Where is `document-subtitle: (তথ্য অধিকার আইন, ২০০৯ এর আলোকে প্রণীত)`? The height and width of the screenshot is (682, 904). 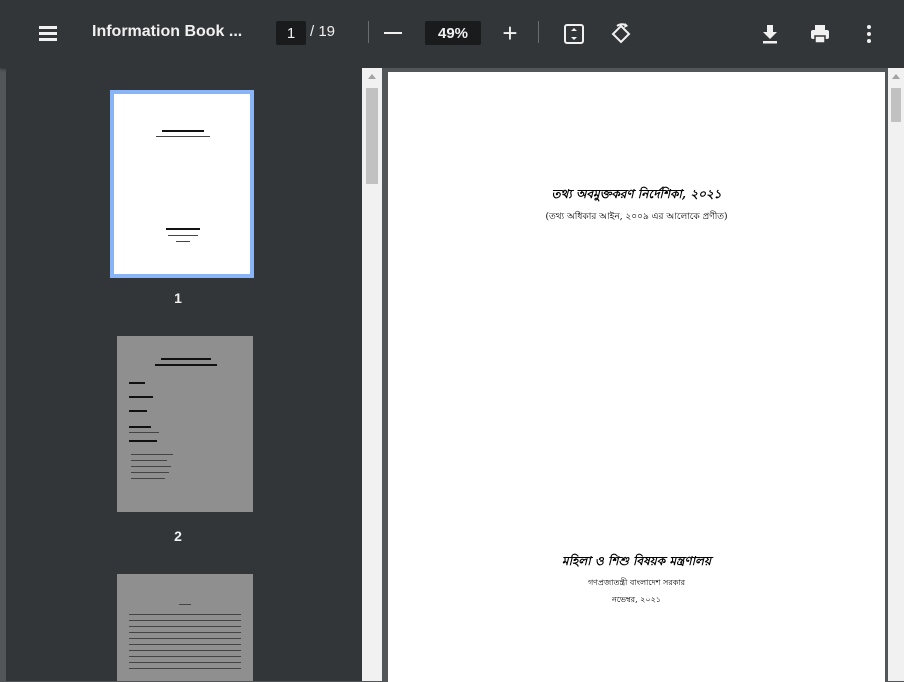 document-subtitle: (তথ্য অধিকার আইন, ২০০৯ এর আলোকে প্রণীত) is located at coordinates (636, 217).